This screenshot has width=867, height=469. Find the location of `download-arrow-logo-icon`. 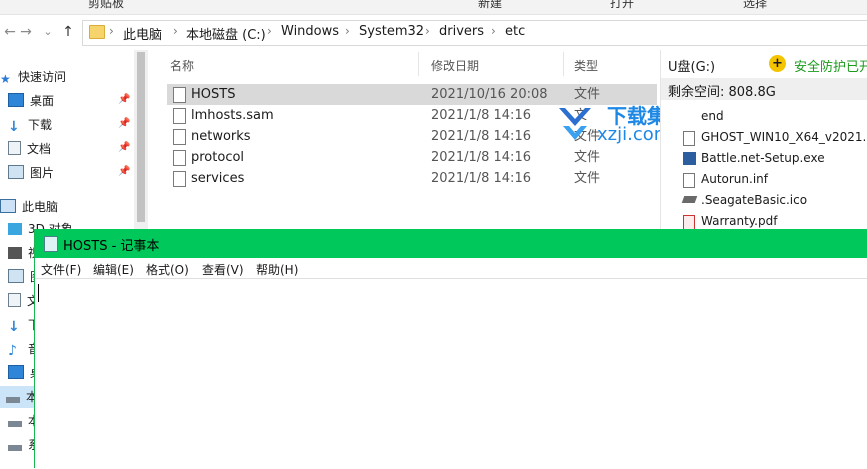

download-arrow-logo-icon is located at coordinates (575, 124).